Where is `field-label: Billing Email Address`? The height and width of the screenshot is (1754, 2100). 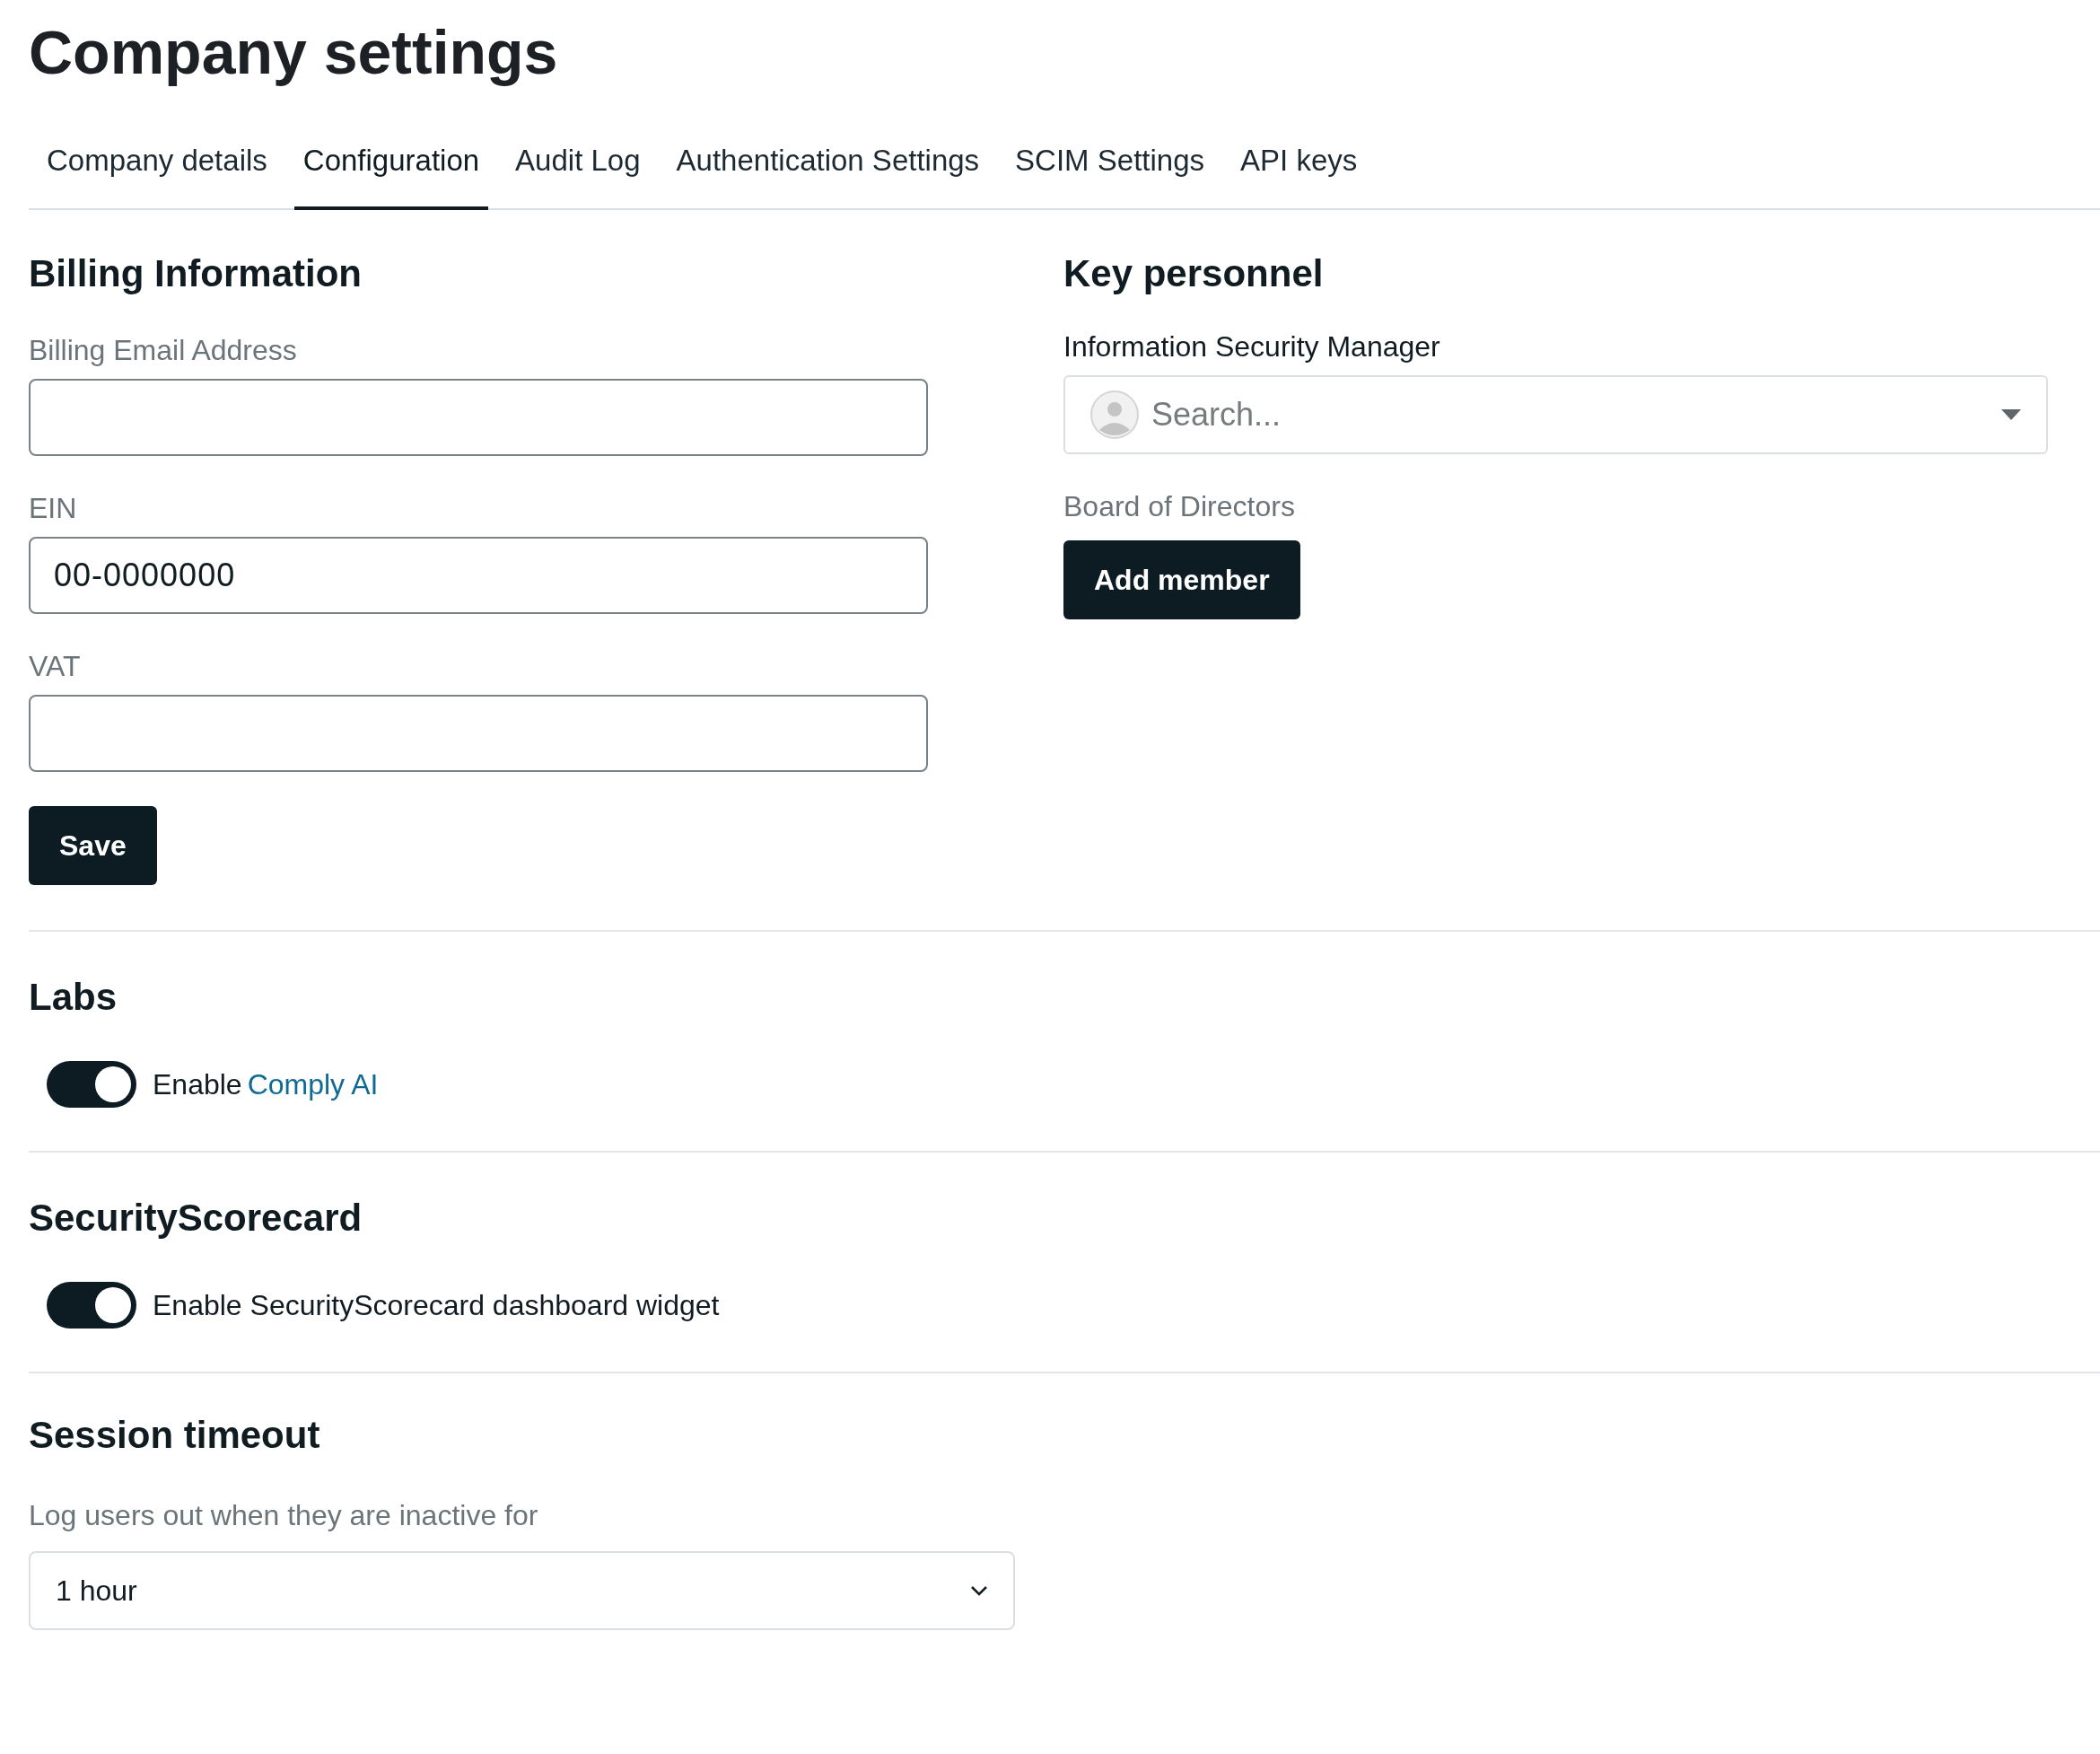 field-label: Billing Email Address is located at coordinates (163, 349).